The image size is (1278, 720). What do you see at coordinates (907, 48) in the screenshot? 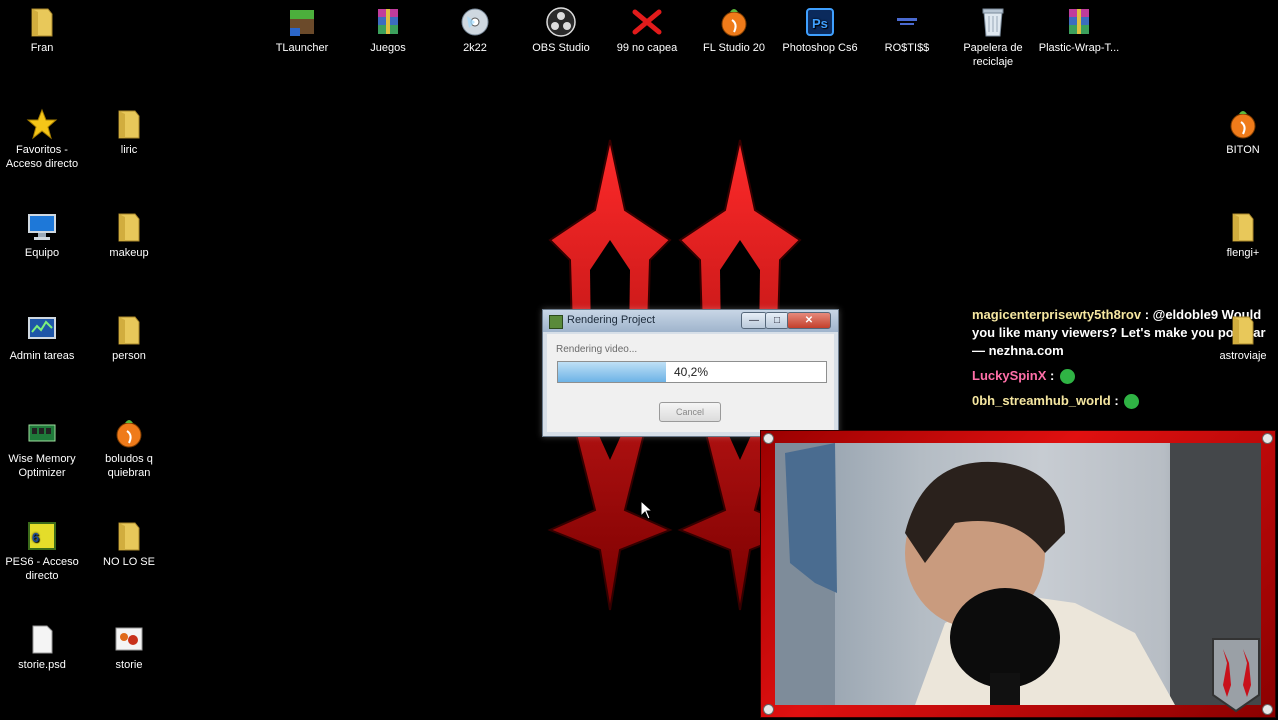
I see `desktop-icon-label: RO$TI$$` at bounding box center [907, 48].